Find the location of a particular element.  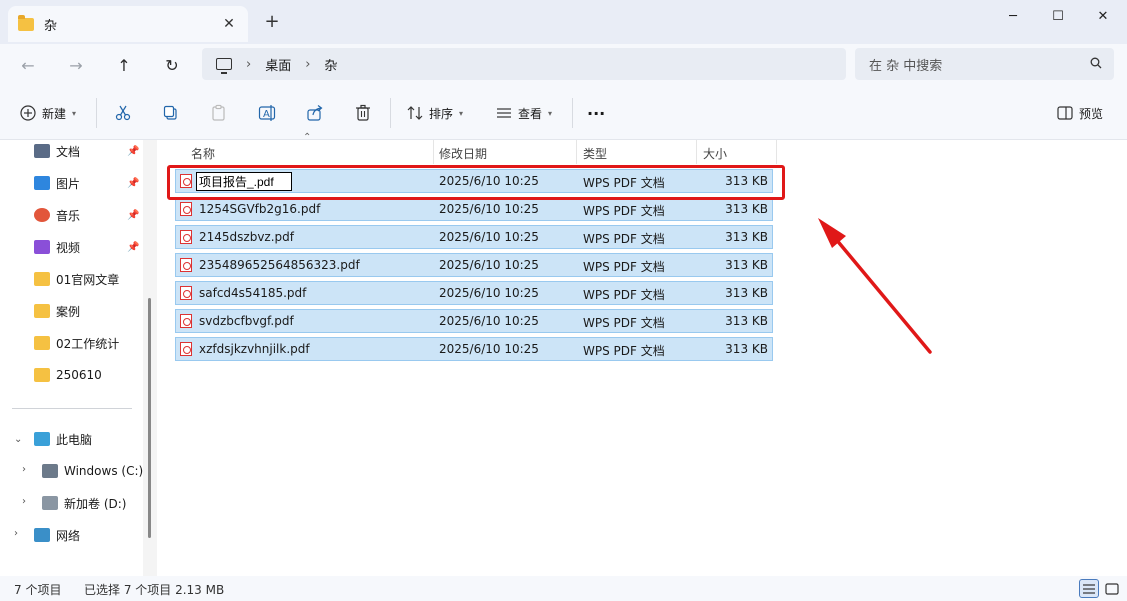

status-bar: 7 个项目 已选择 7 个项目 2.13 MB is located at coordinates (563, 588).